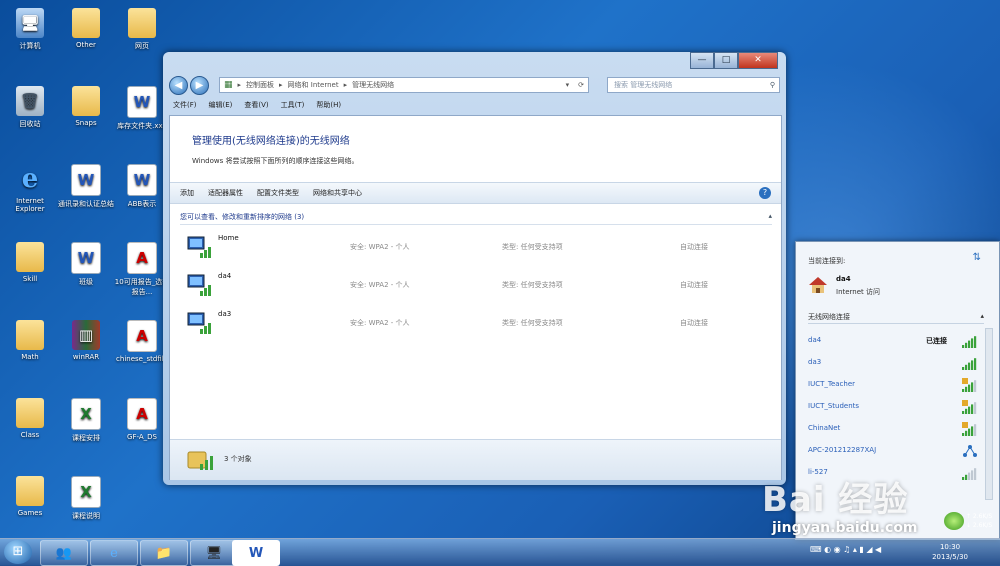  Describe the element at coordinates (950, 557) in the screenshot. I see `clock-date: 2013/5/30` at that location.